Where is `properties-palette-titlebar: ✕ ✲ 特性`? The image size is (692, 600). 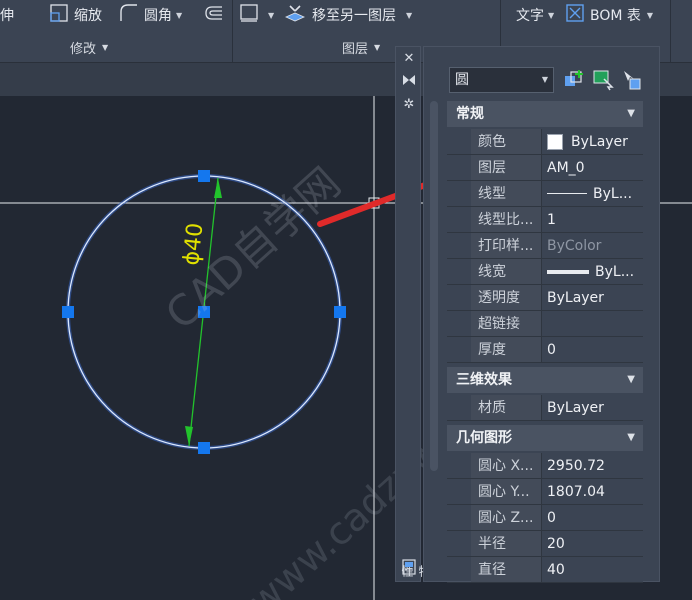 properties-palette-titlebar: ✕ ✲ 特性 is located at coordinates (413, 314).